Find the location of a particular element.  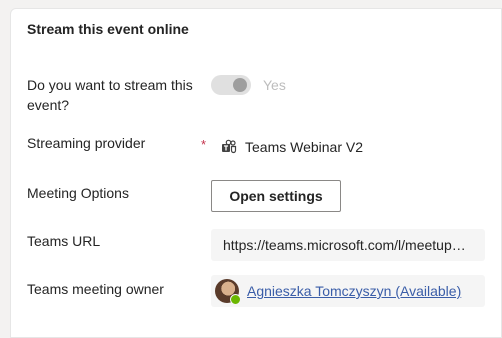

teams-icon is located at coordinates (229, 147).